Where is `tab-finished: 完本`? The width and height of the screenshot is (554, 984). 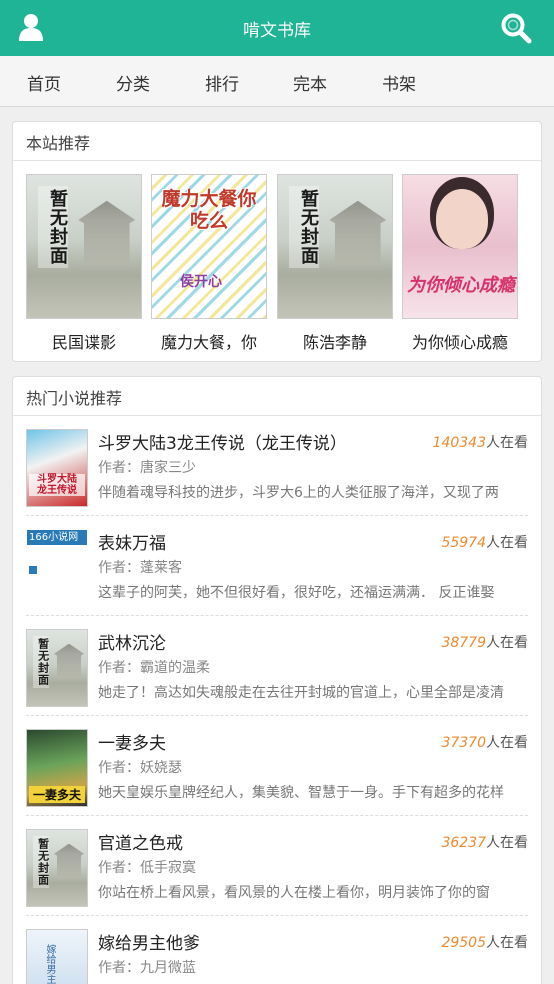
tab-finished: 完本 is located at coordinates (310, 82).